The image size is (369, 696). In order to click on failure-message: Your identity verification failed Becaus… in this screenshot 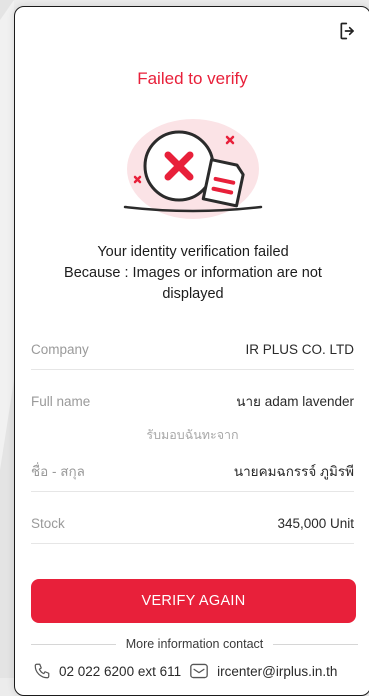, I will do `click(193, 273)`.